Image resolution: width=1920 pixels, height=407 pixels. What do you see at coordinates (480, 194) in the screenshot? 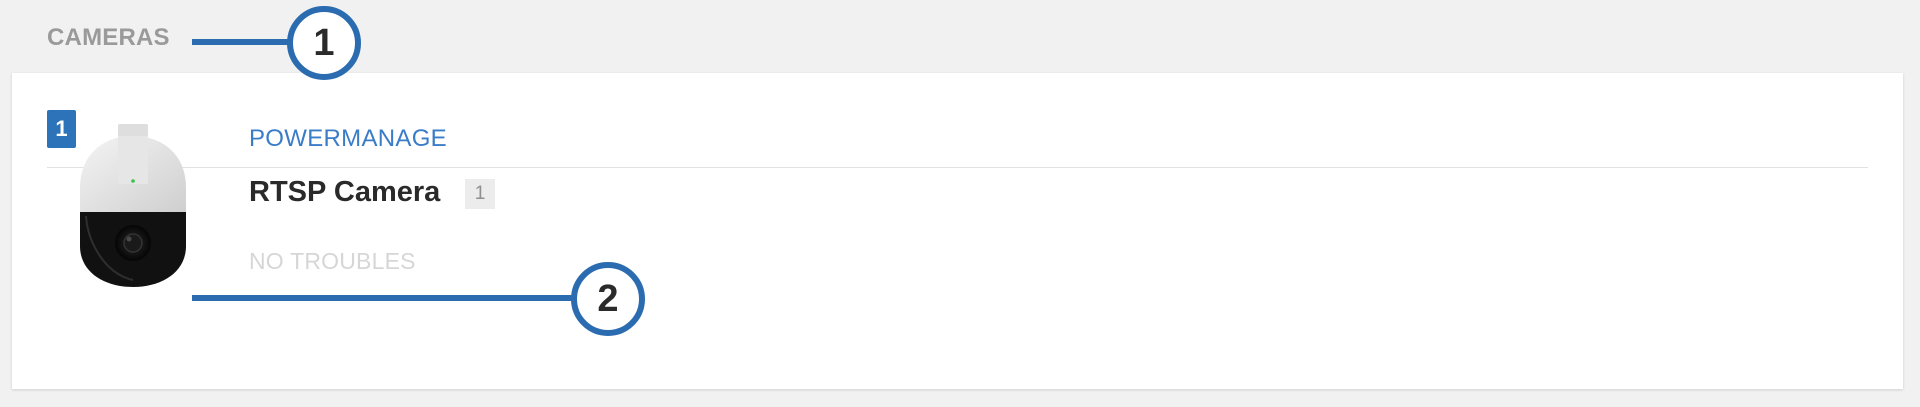
I see `device-id-badge: 1` at bounding box center [480, 194].